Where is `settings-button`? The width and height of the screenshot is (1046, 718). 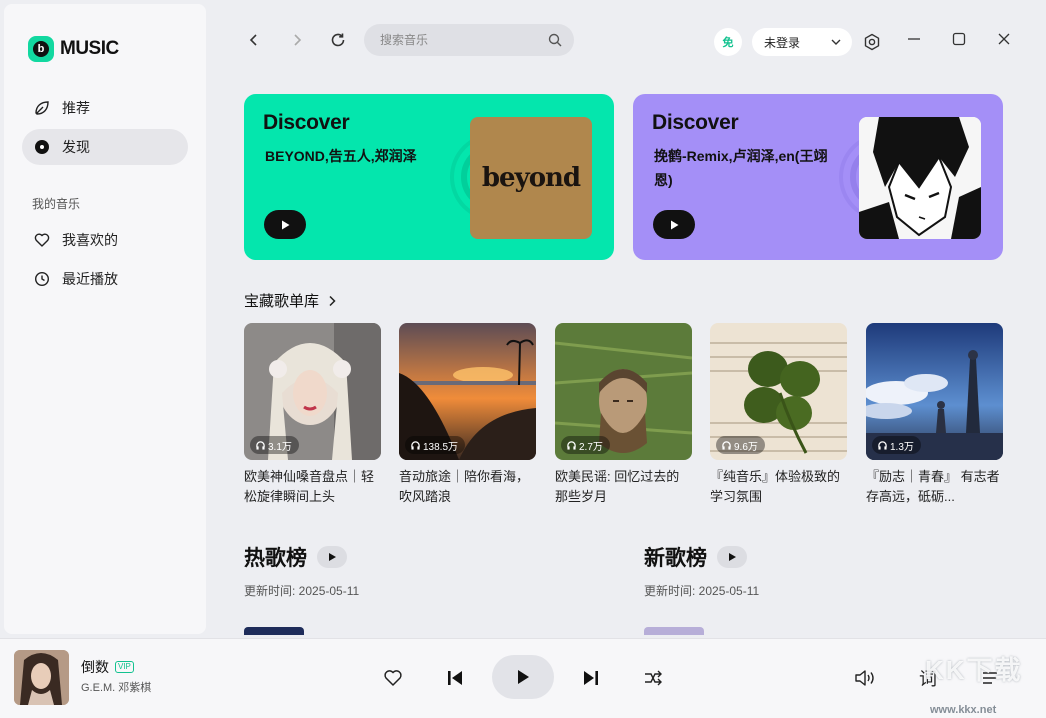 settings-button is located at coordinates (872, 42).